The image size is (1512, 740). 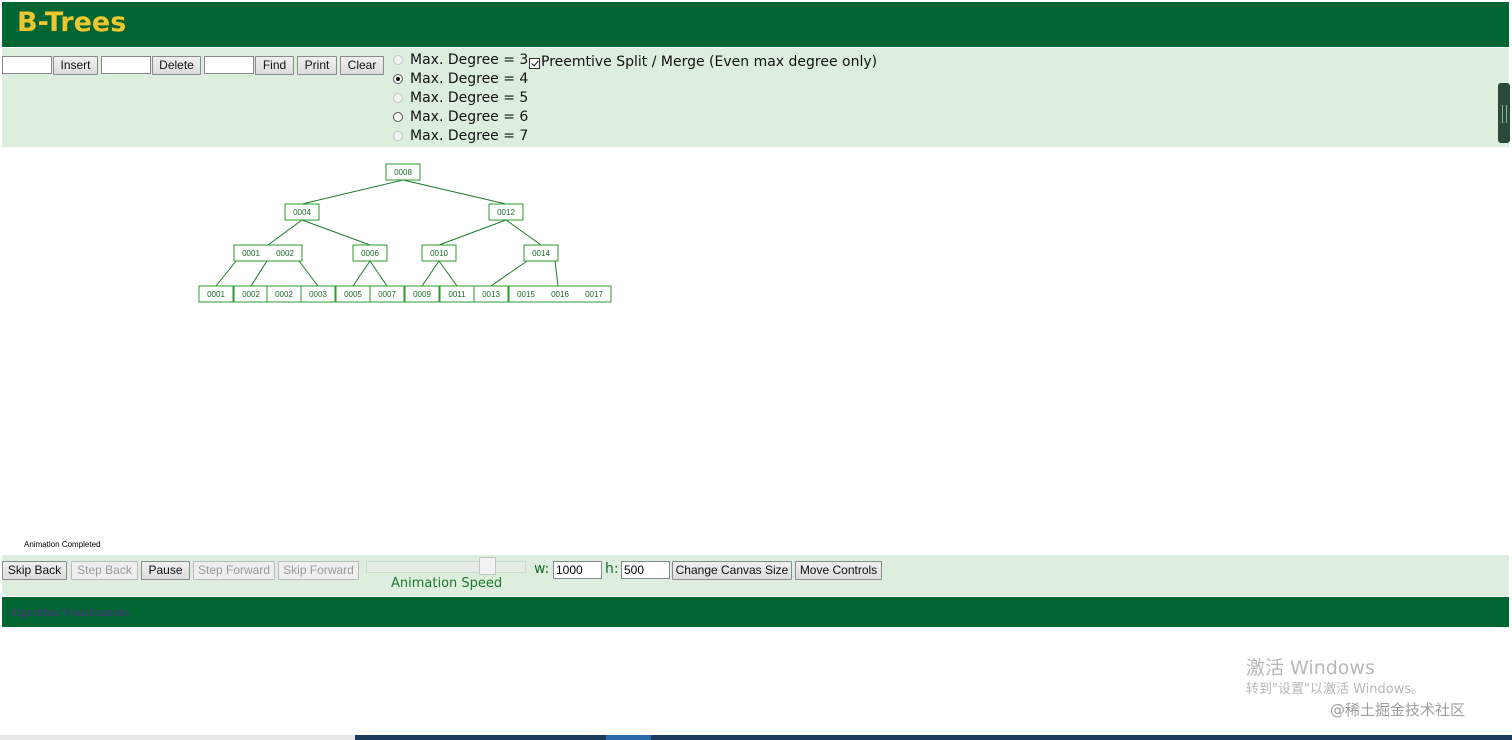 I want to click on scrollbar-thumb, so click(x=1504, y=113).